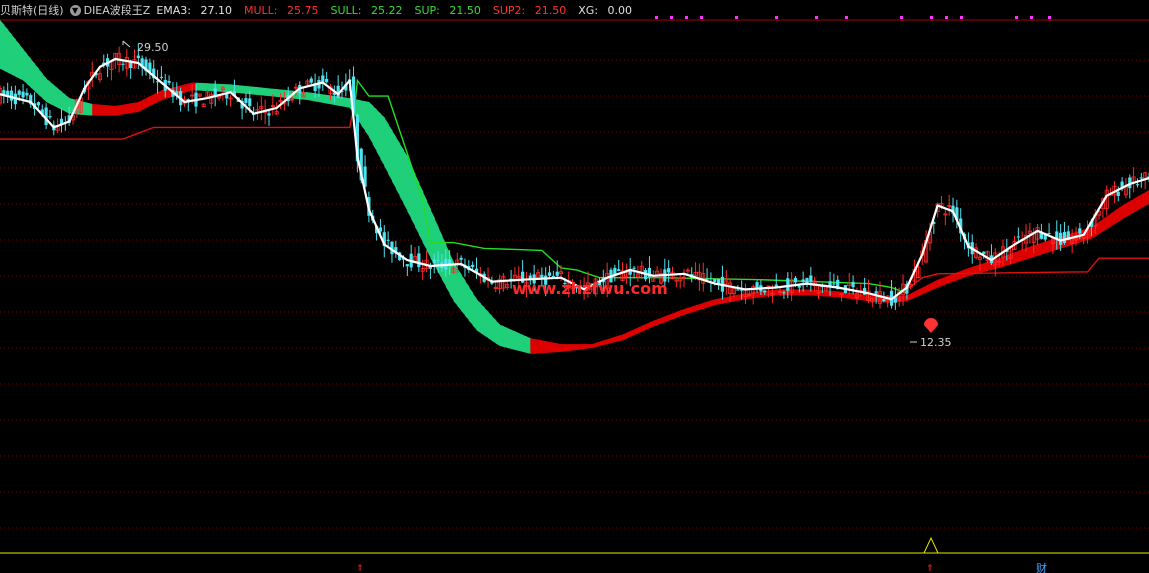 This screenshot has height=573, width=1149. I want to click on field-sup: SUP: 21.50, so click(447, 10).